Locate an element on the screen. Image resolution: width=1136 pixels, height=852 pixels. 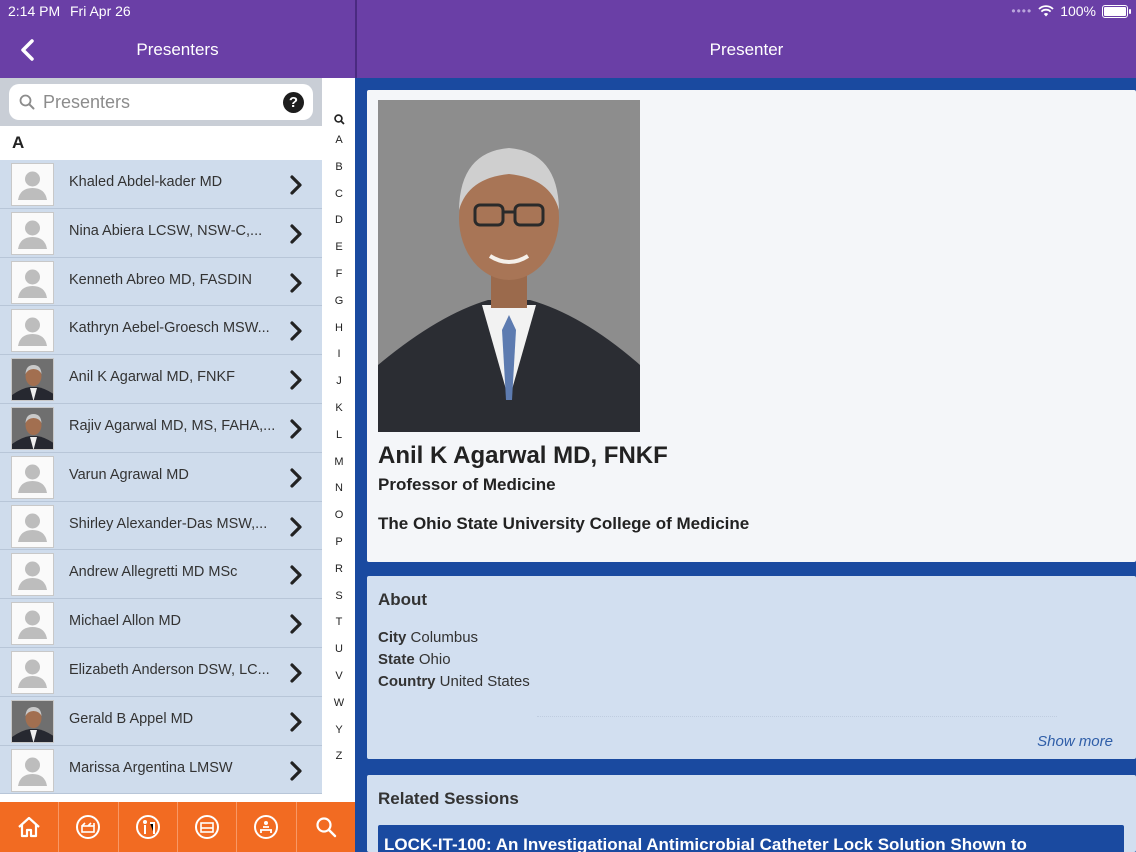
index-letter: S is located at coordinates (339, 603).